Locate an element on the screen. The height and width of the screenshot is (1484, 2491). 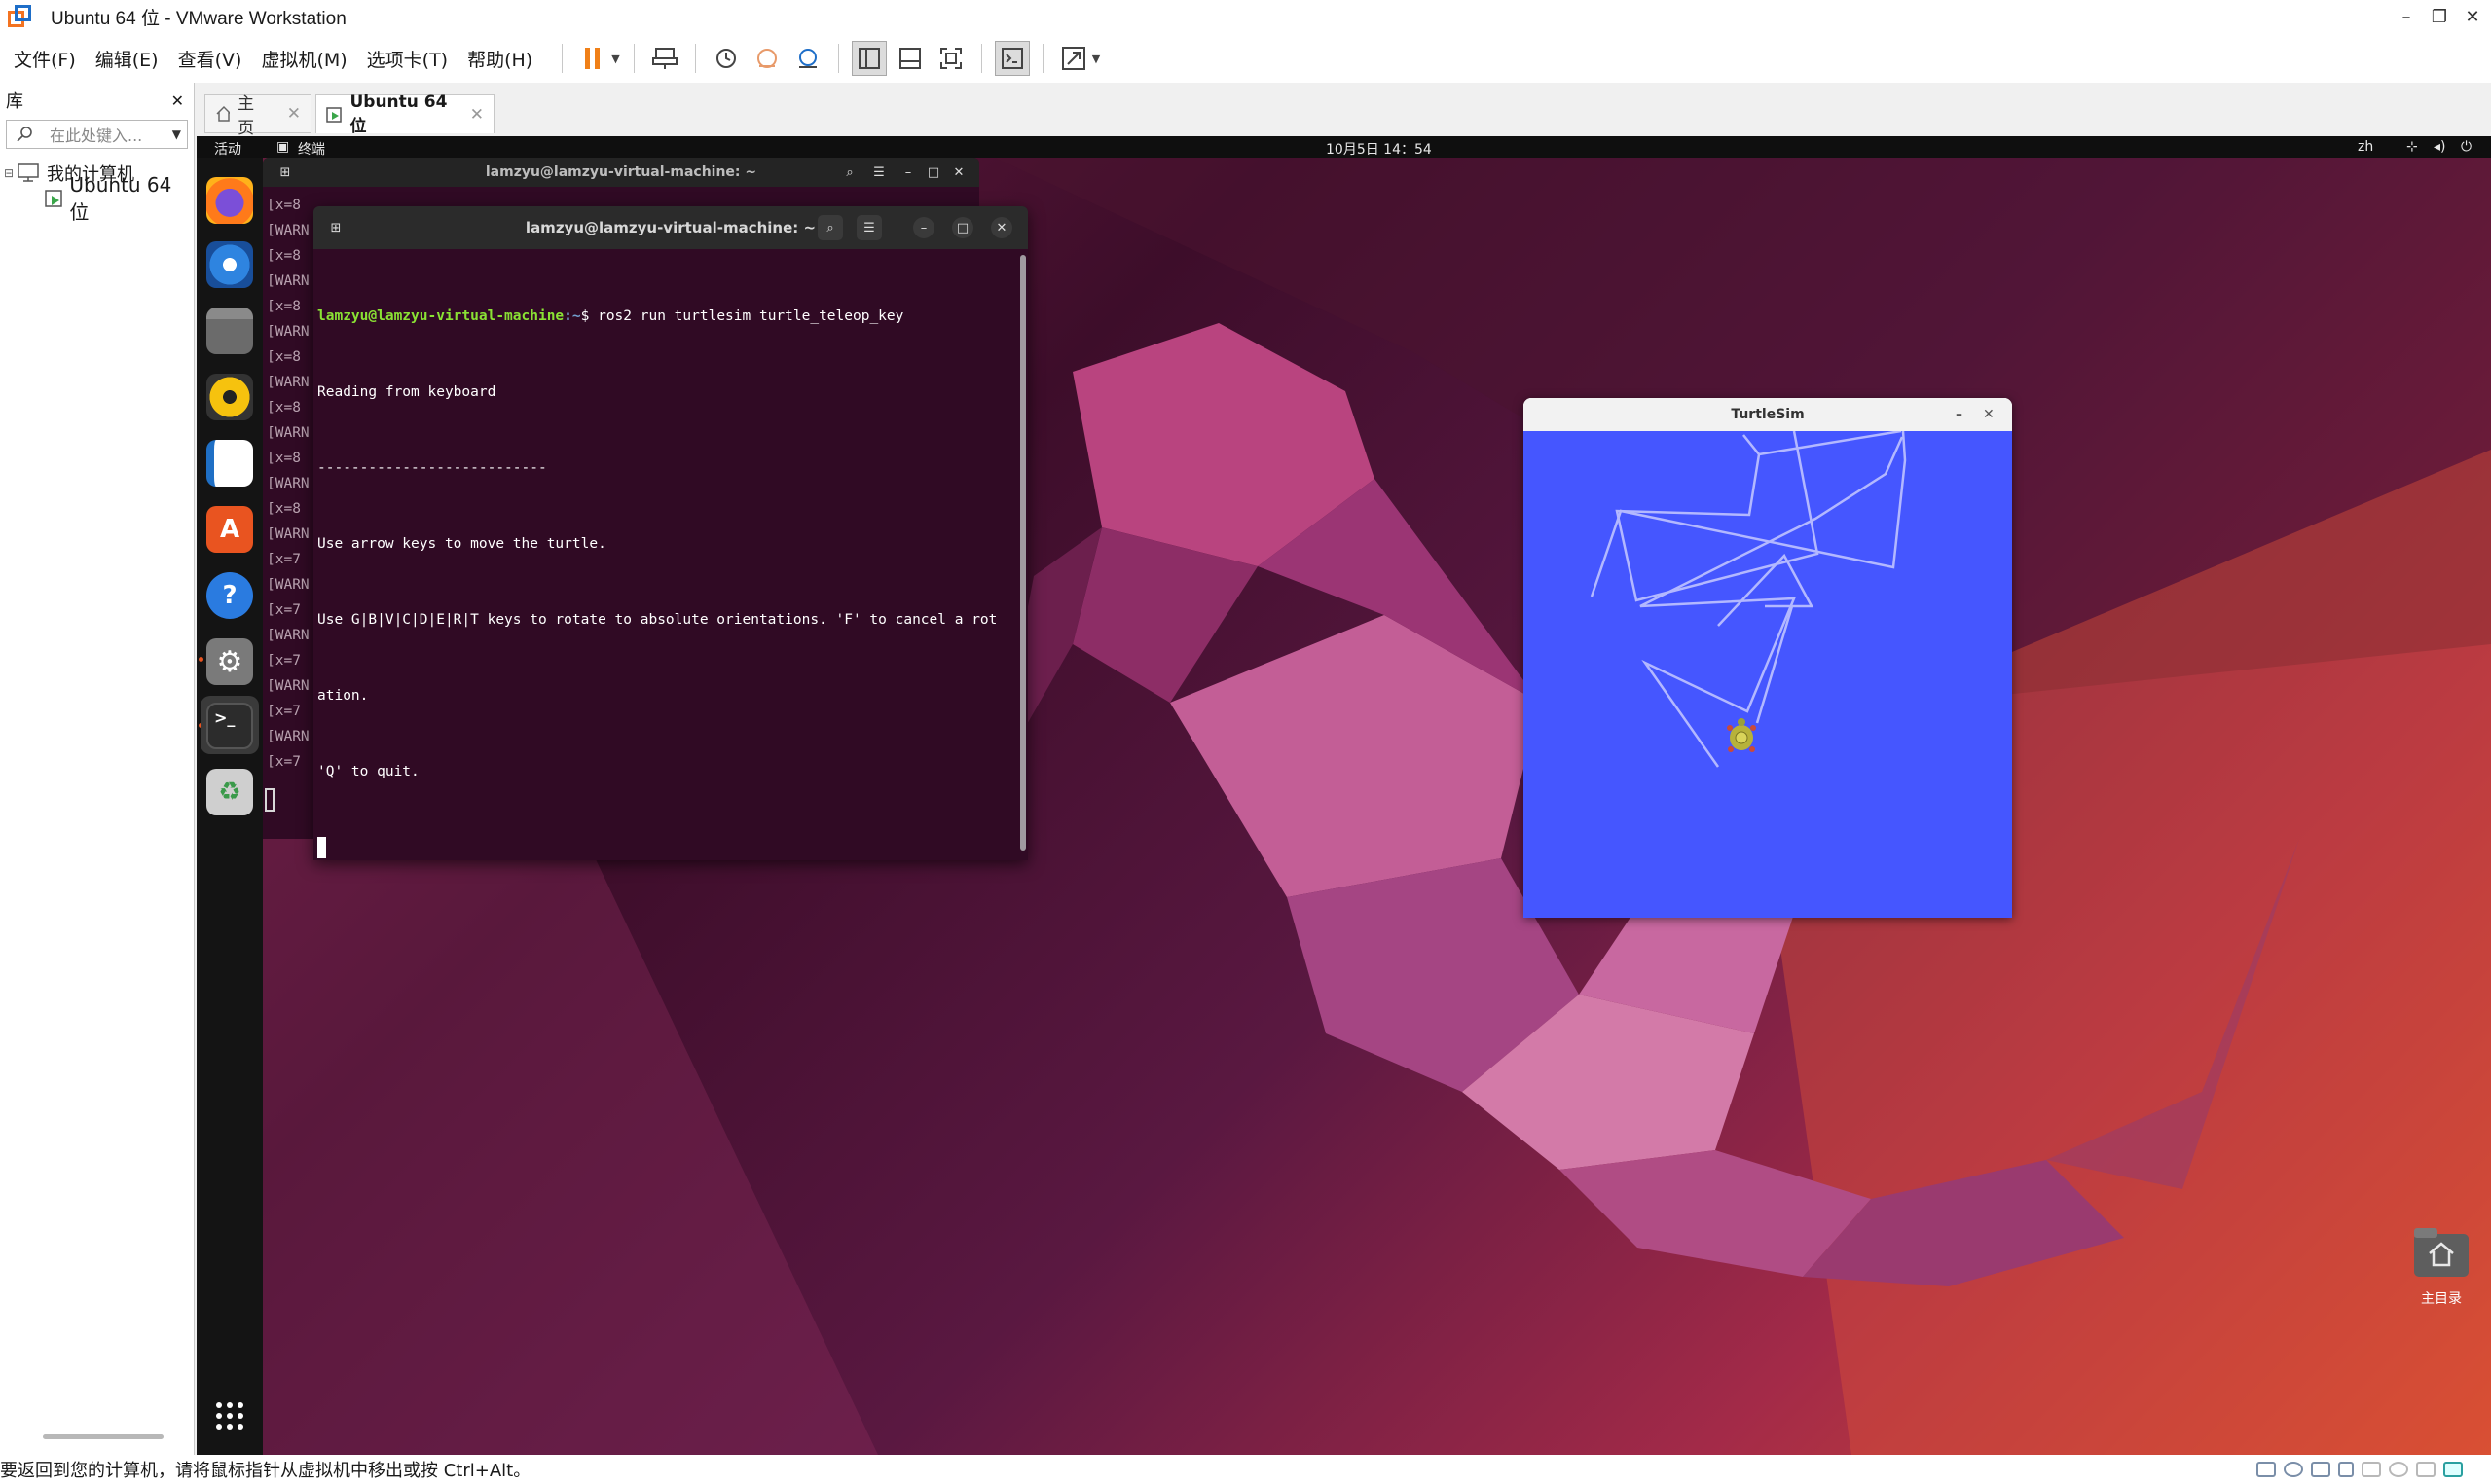
sound-icon is located at coordinates (2371, 1469).